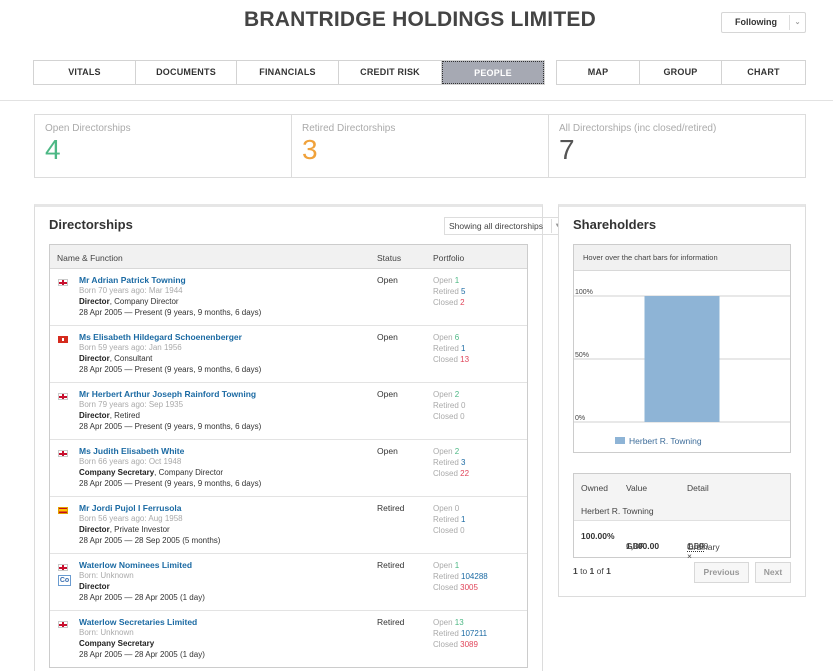  I want to click on next-button: Next, so click(773, 572).